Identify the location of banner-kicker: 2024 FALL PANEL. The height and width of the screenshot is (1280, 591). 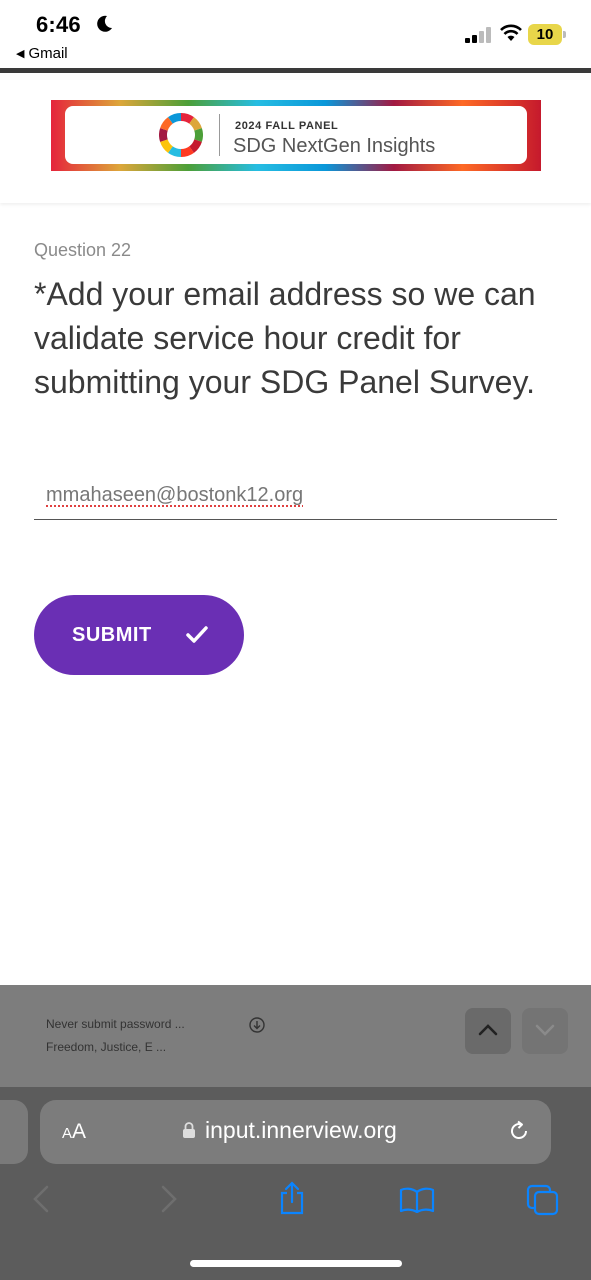
(287, 126).